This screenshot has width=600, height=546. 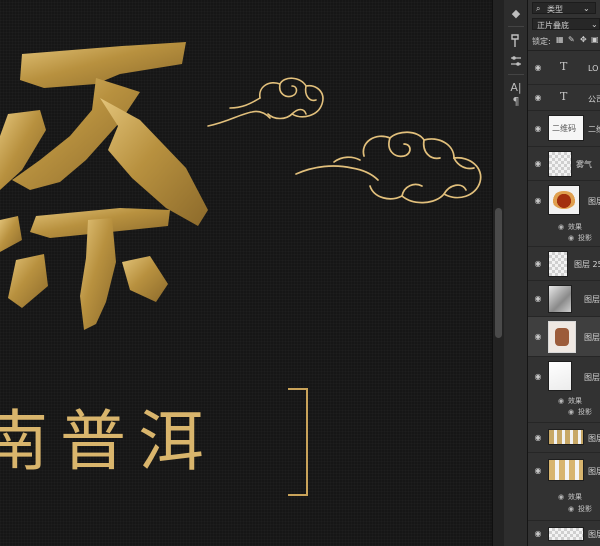 I want to click on layer-row-selected: ◉ 图层, so click(x=564, y=337).